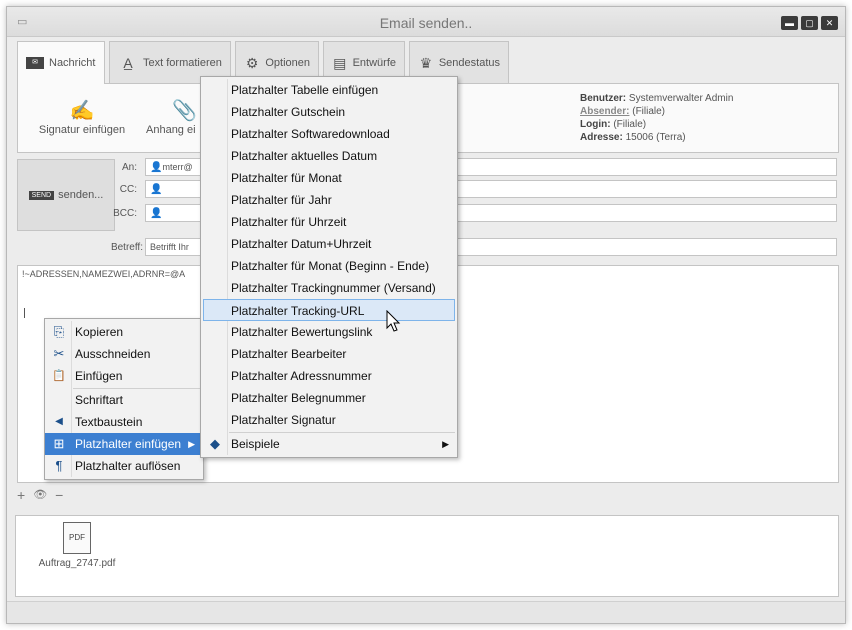 This screenshot has width=852, height=630. I want to click on submenu-item: Platzhalter aktuelles Datum, so click(329, 156).